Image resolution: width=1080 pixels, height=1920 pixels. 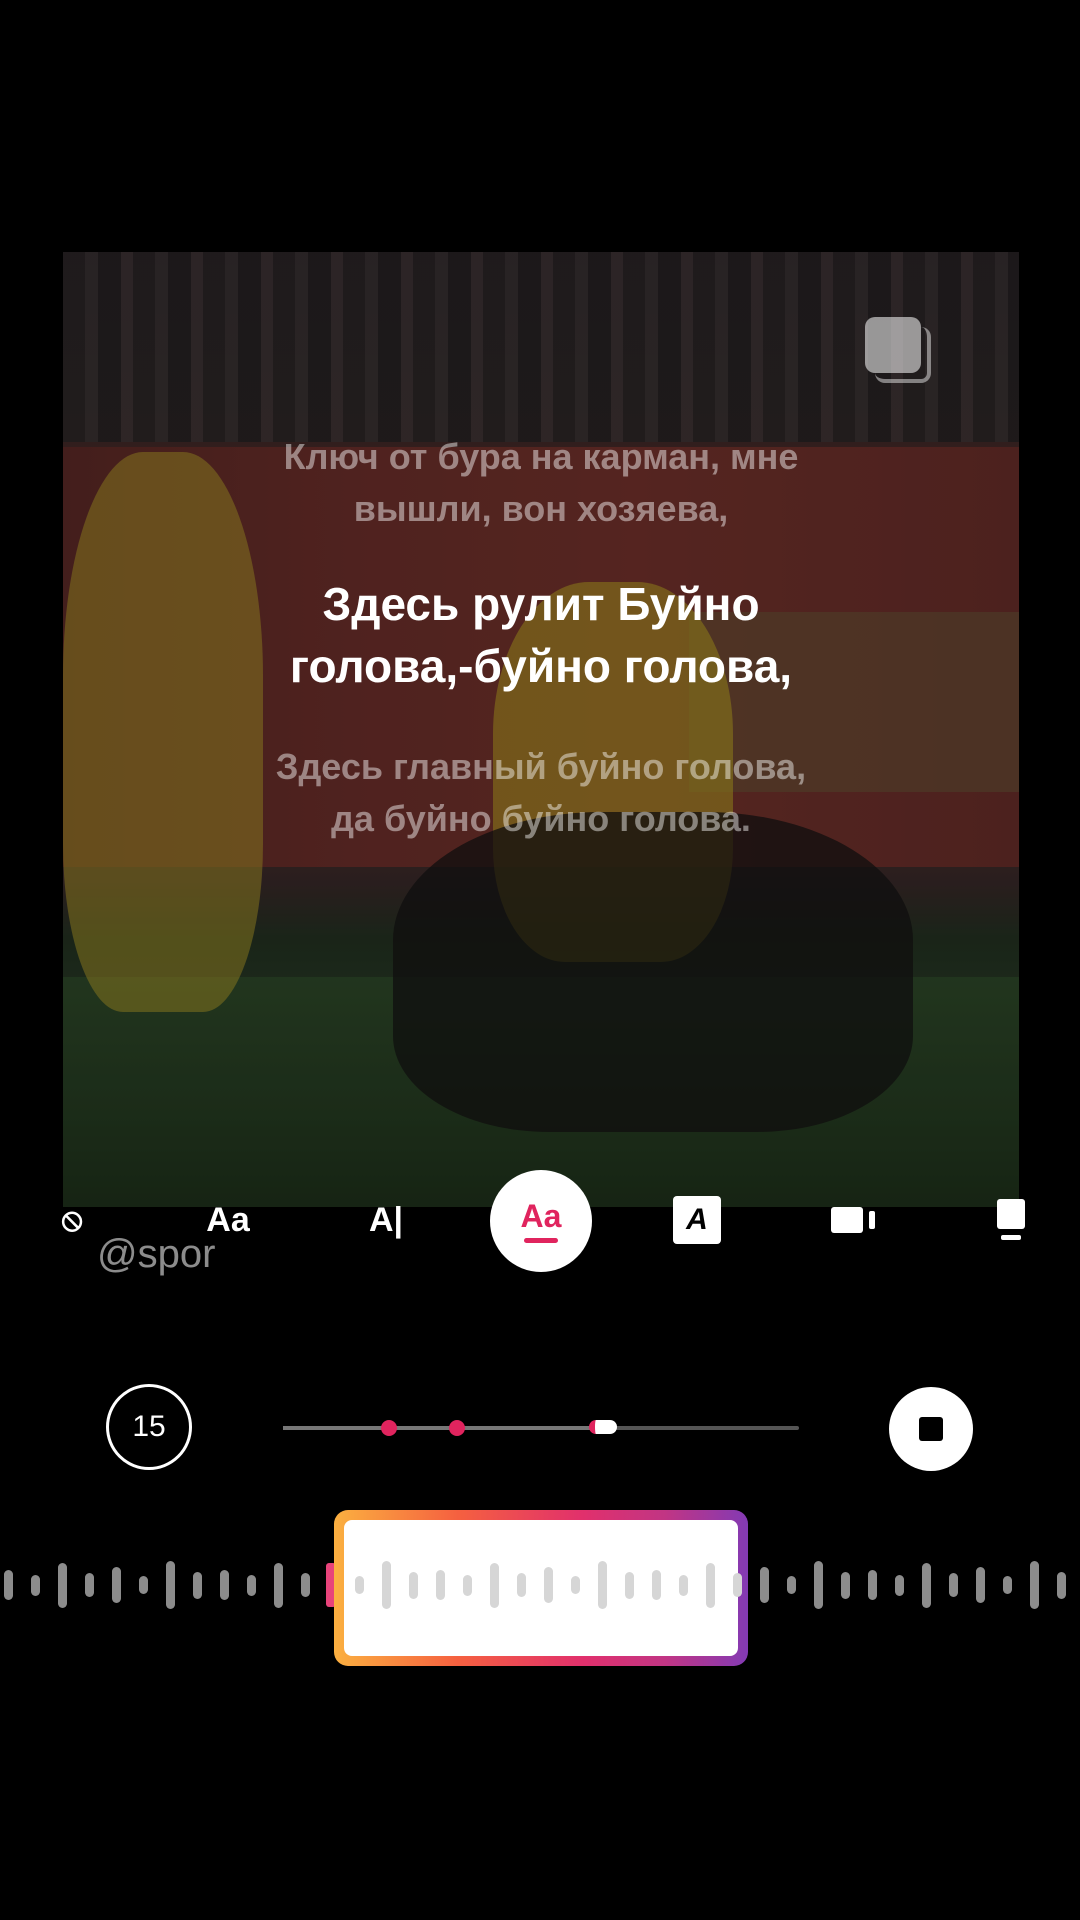 What do you see at coordinates (541, 766) in the screenshot?
I see `lyric-next-line-1: Здесь главный буйно голова,` at bounding box center [541, 766].